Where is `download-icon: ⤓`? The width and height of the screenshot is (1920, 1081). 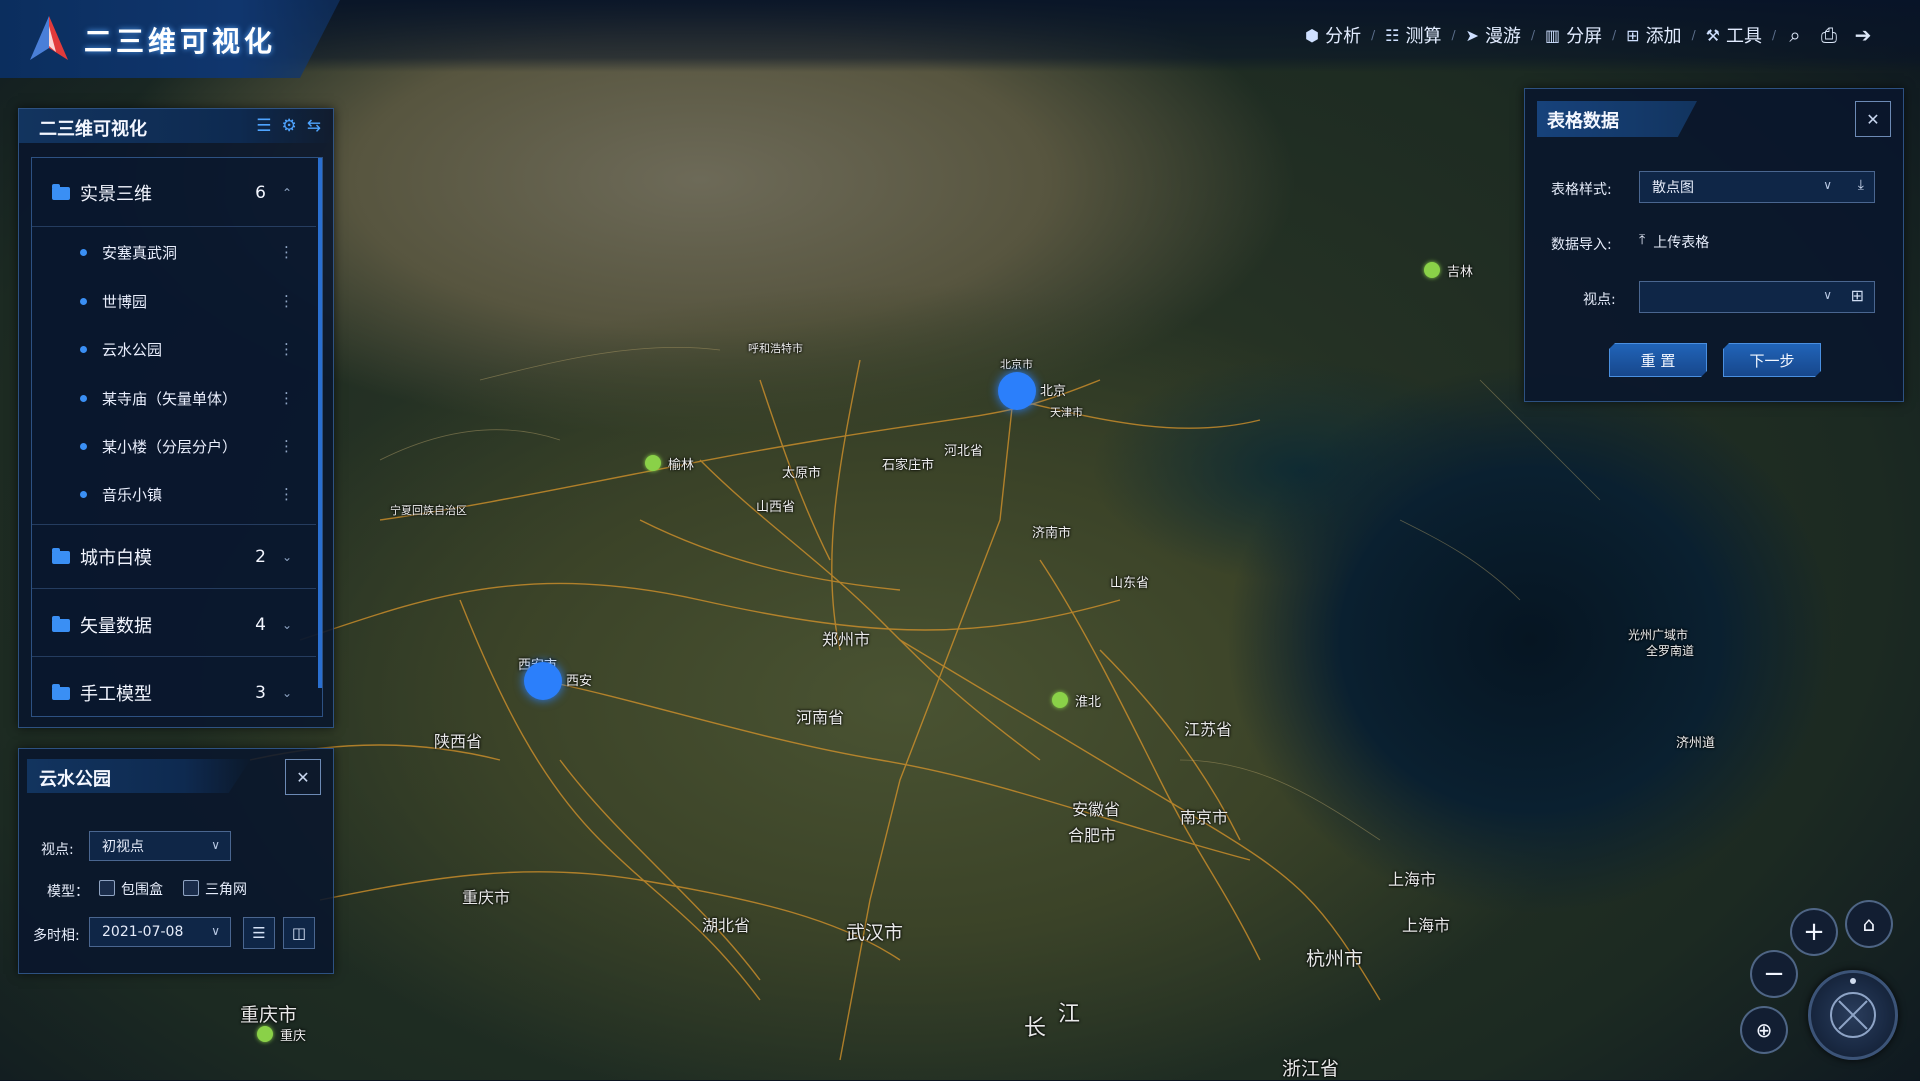
download-icon: ⤓ is located at coordinates (1861, 185).